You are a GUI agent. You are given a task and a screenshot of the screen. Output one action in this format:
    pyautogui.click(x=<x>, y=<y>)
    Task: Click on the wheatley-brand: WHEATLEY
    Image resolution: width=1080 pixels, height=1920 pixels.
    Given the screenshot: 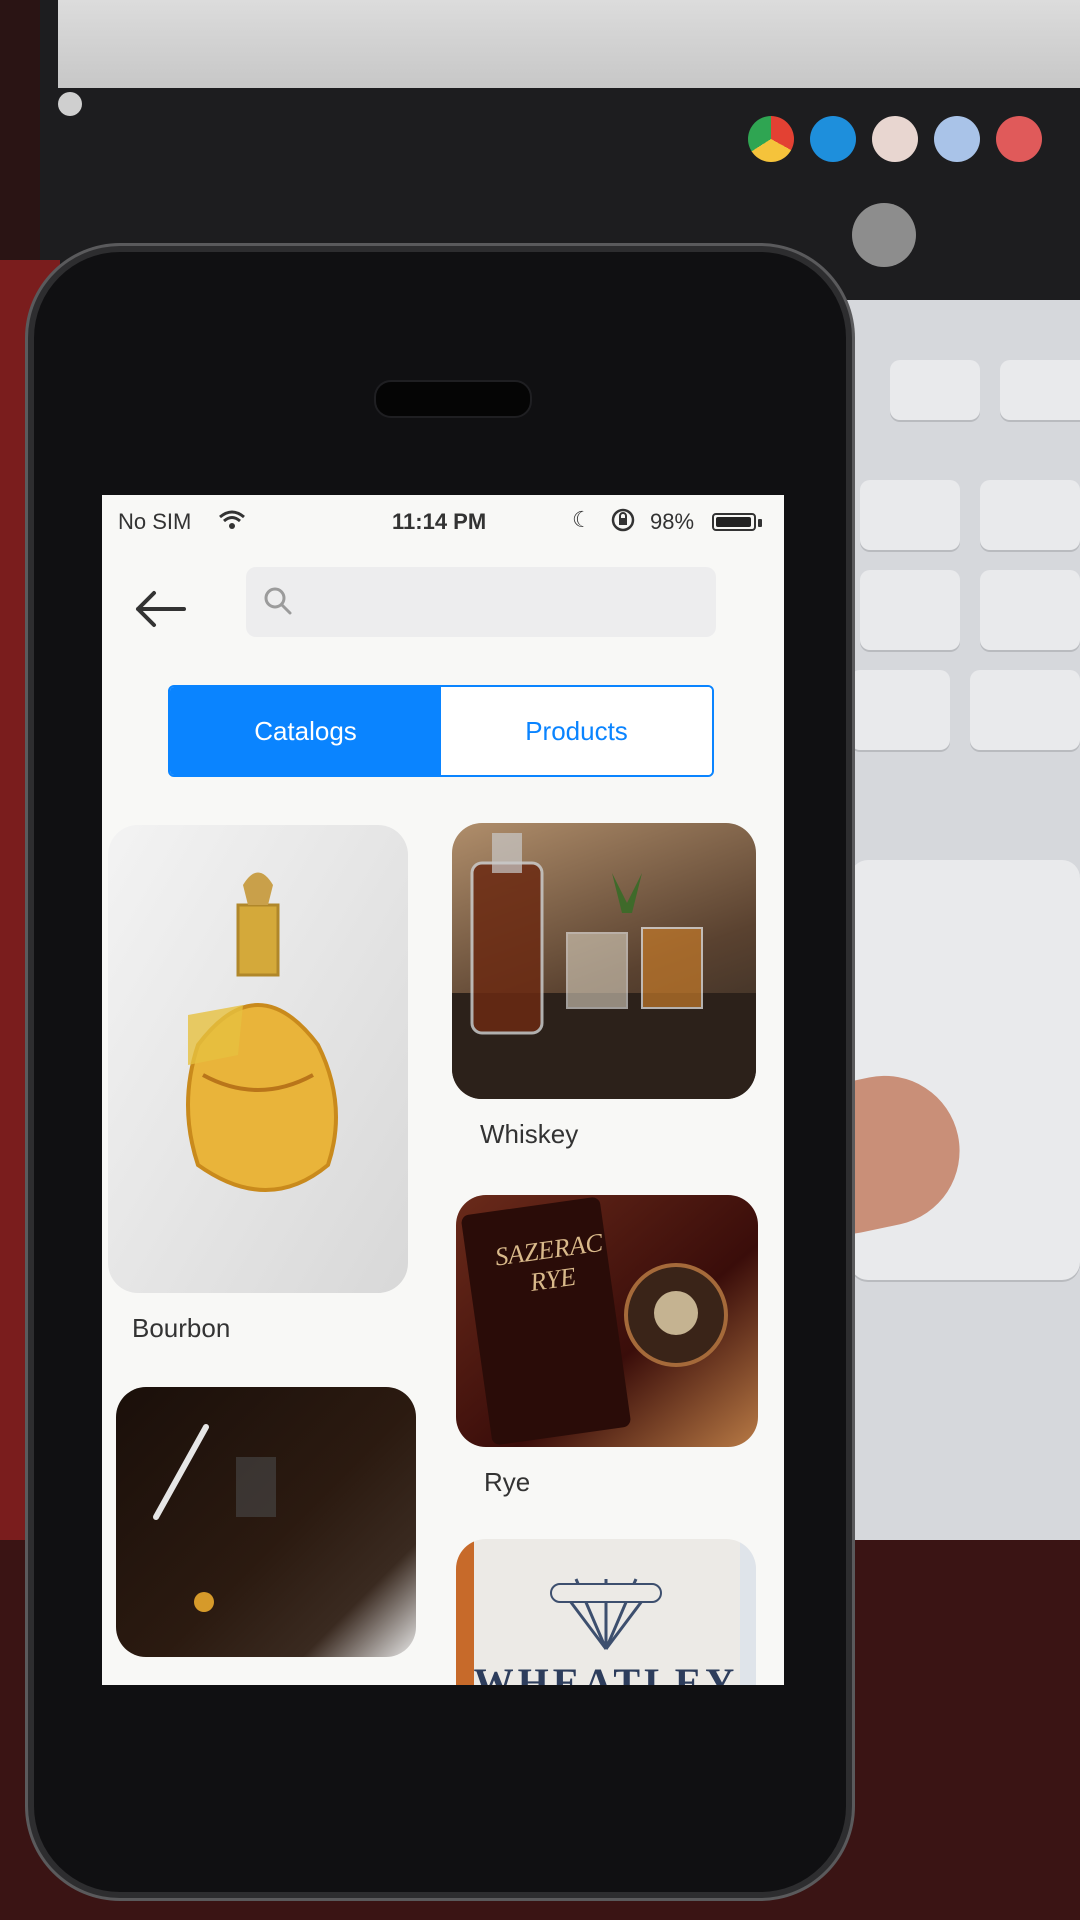 What is the action you would take?
    pyautogui.click(x=606, y=1672)
    